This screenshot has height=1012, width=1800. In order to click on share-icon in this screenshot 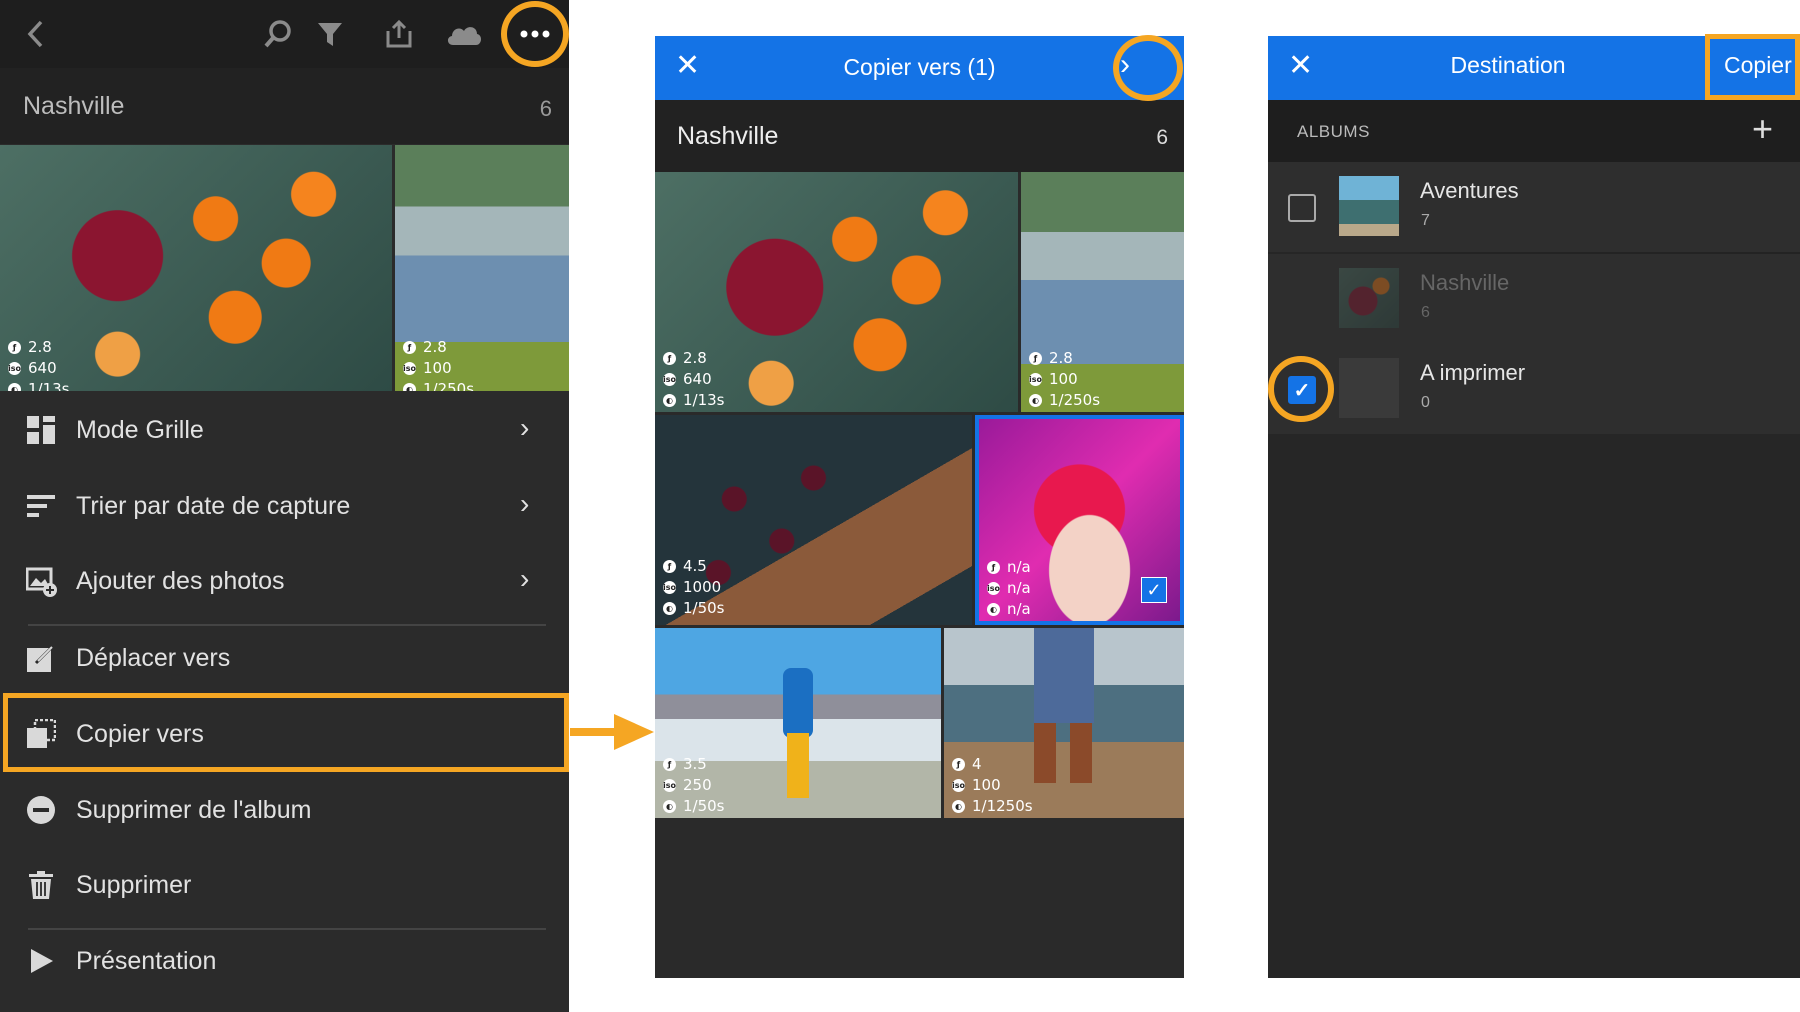, I will do `click(399, 34)`.